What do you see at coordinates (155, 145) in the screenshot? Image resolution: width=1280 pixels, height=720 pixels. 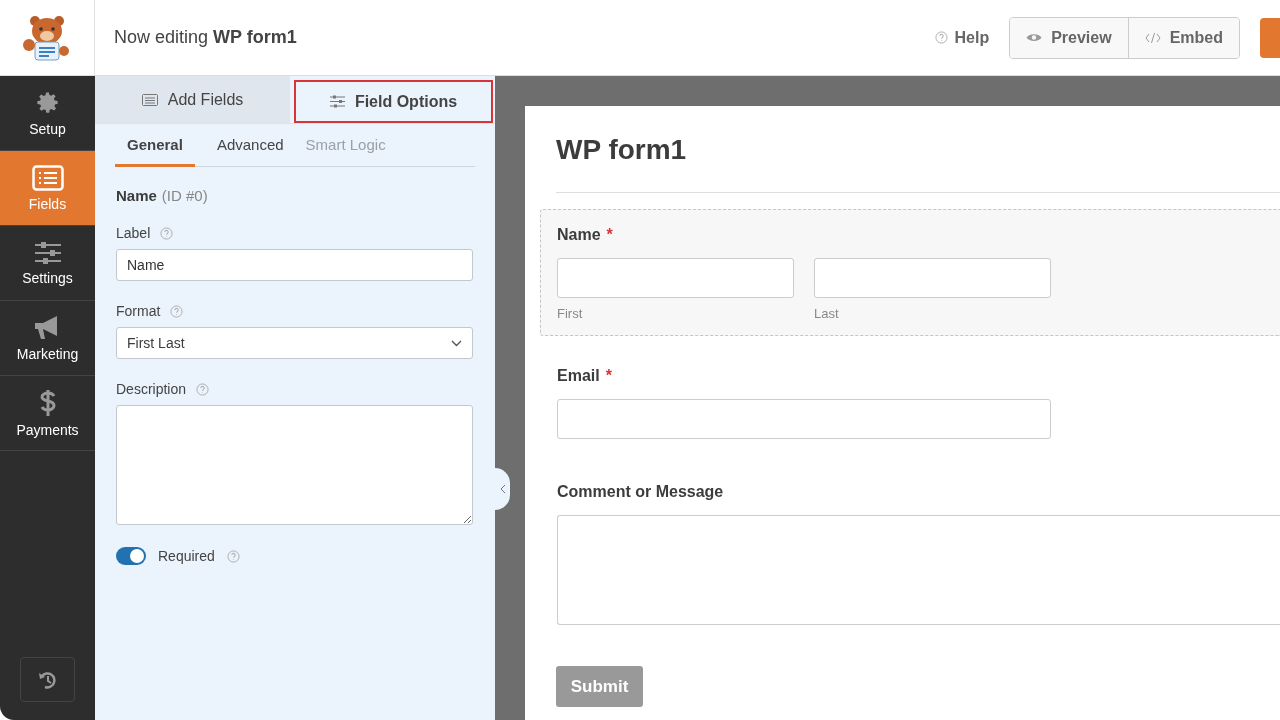 I see `sub-tab: General` at bounding box center [155, 145].